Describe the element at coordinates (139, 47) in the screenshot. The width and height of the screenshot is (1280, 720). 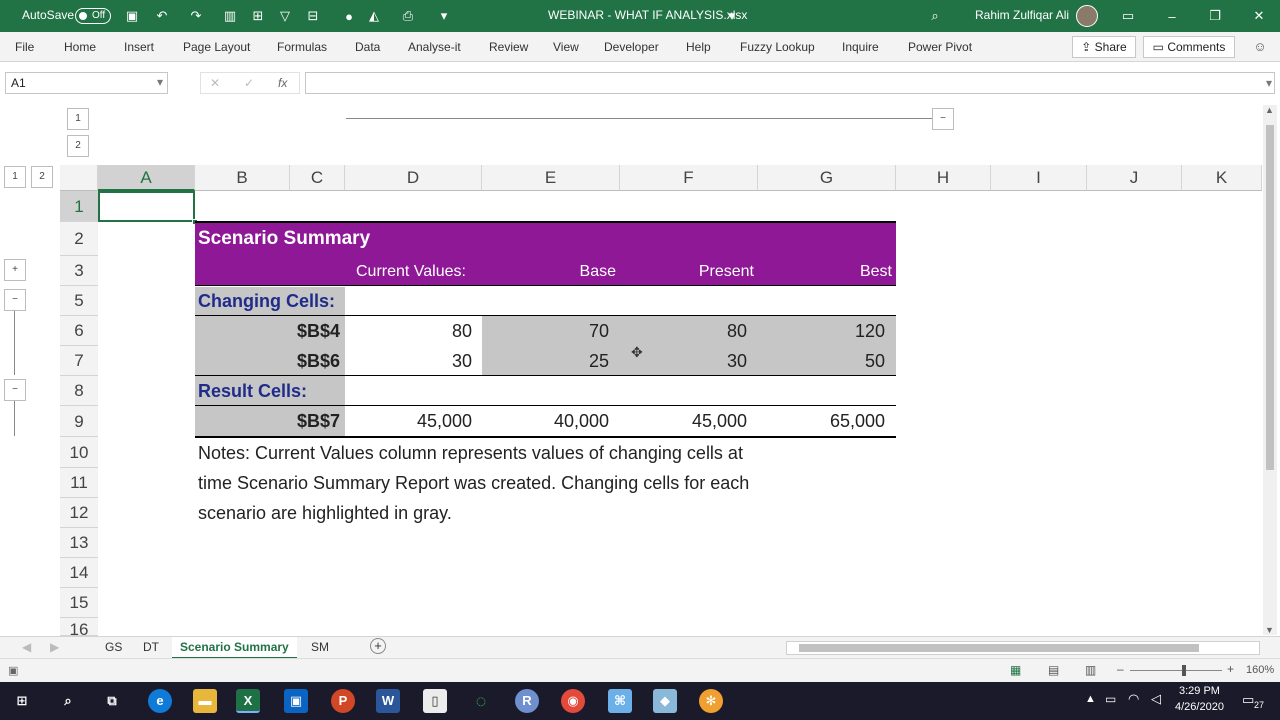
I see `tab-insert: Insert` at that location.